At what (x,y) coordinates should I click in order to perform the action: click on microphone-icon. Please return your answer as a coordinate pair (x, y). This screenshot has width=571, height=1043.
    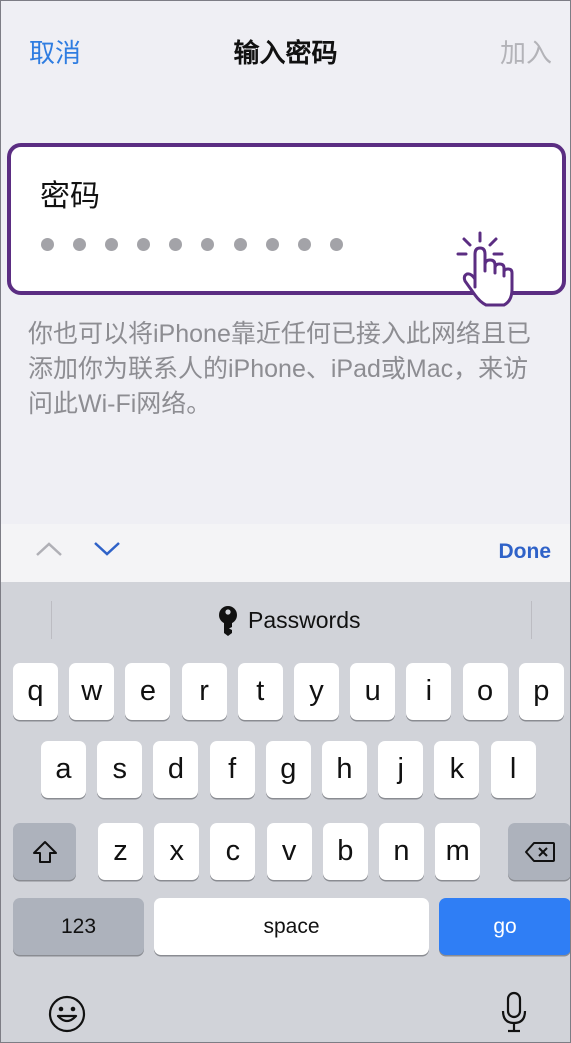
    Looking at the image, I should click on (514, 1012).